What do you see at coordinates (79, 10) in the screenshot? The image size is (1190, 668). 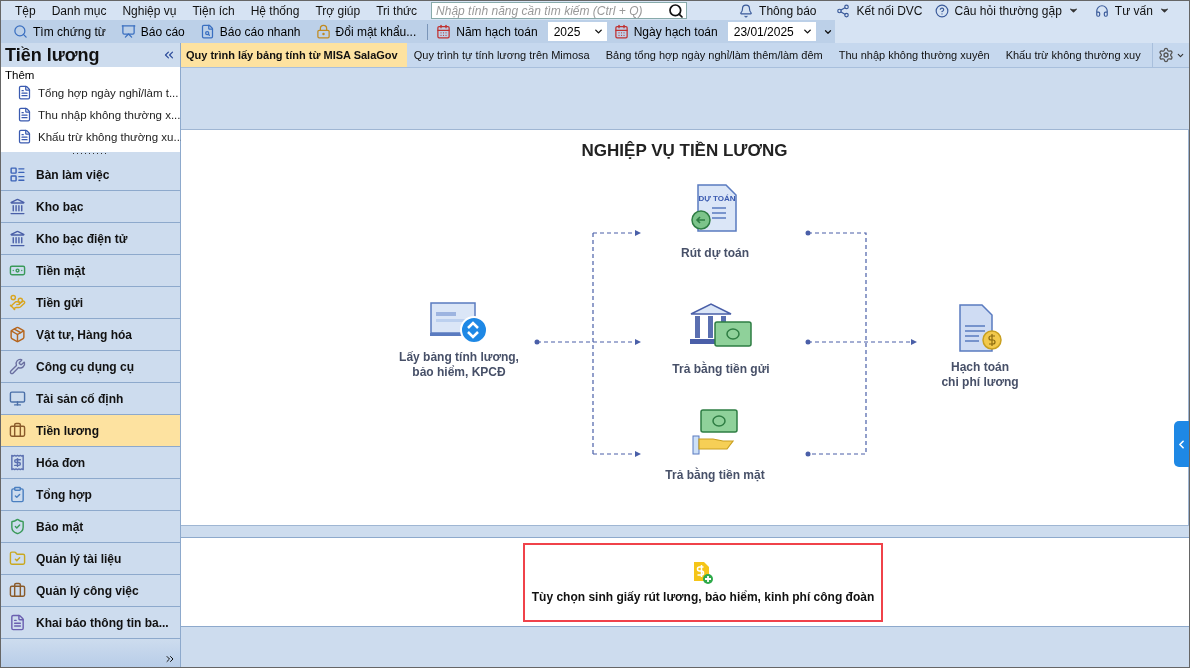 I see `menu-item: Danh mục` at bounding box center [79, 10].